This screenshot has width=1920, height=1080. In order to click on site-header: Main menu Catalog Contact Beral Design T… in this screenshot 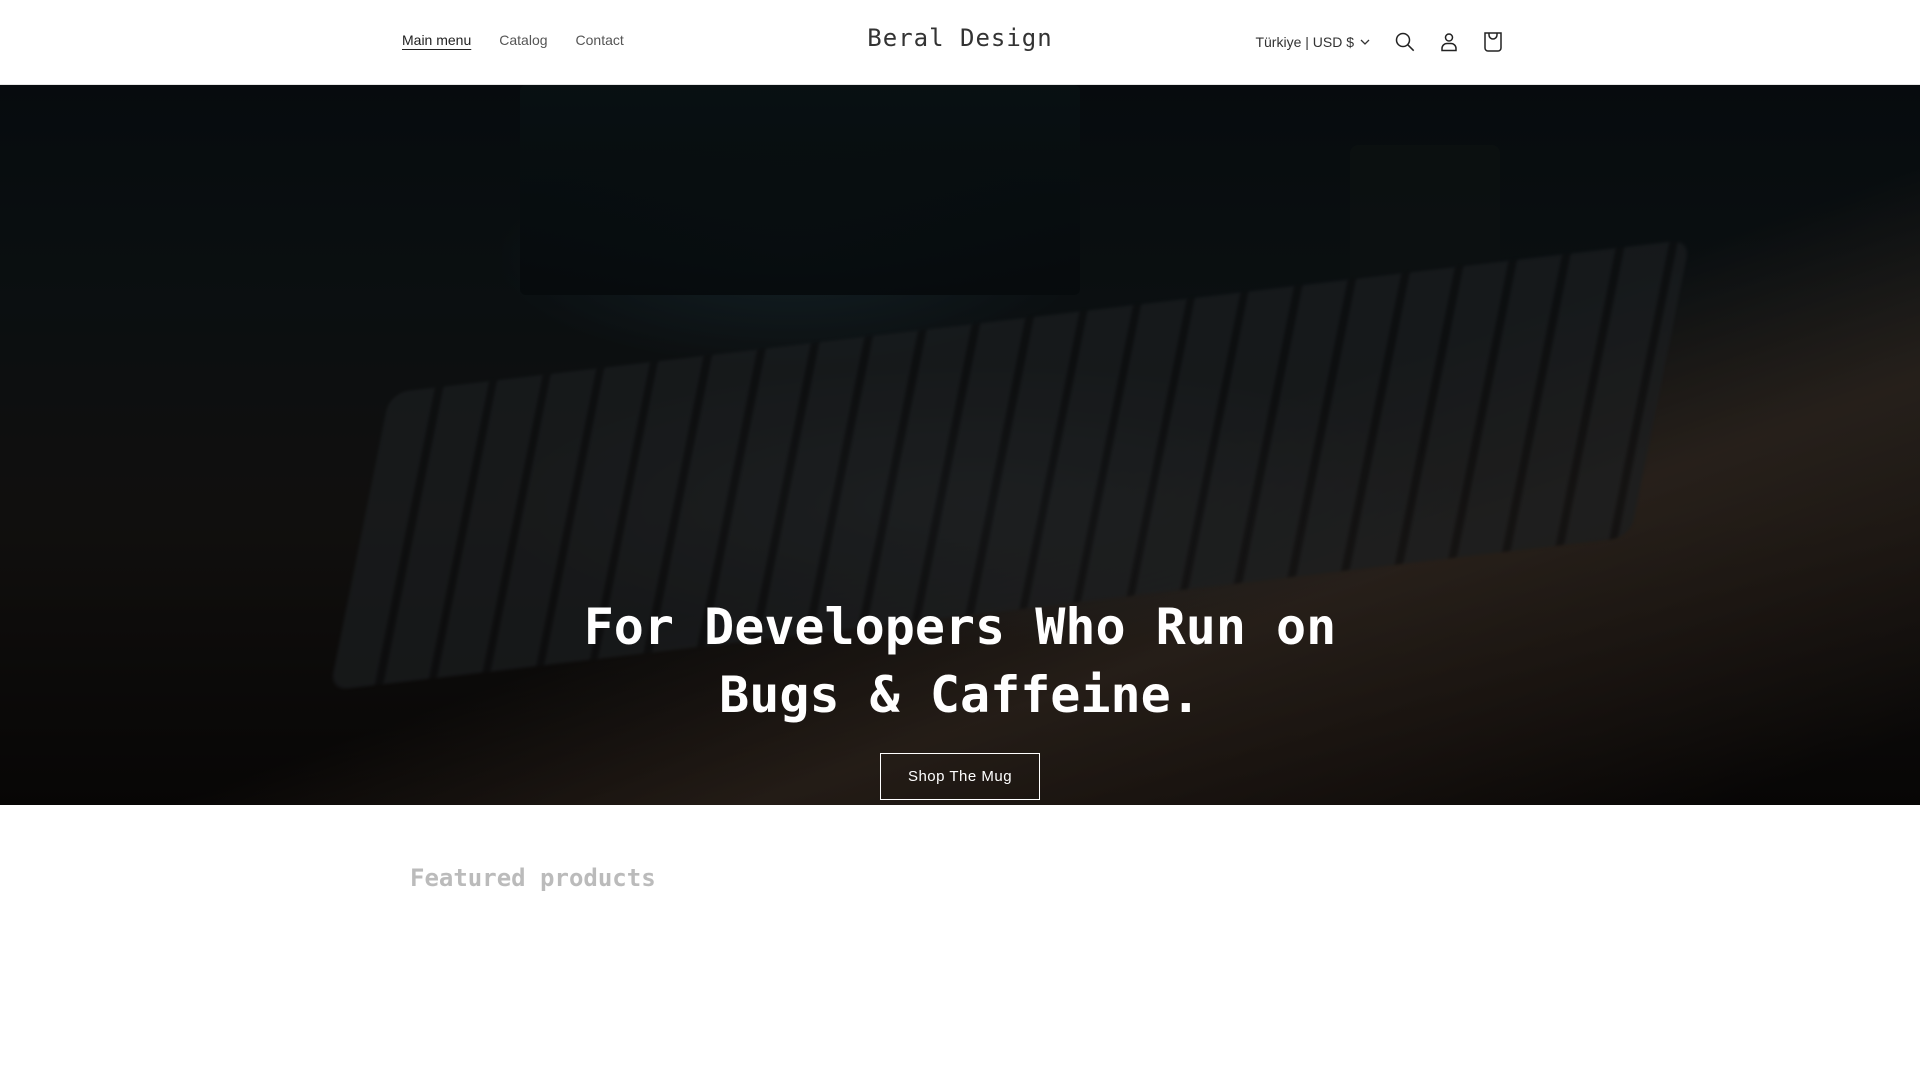, I will do `click(960, 42)`.